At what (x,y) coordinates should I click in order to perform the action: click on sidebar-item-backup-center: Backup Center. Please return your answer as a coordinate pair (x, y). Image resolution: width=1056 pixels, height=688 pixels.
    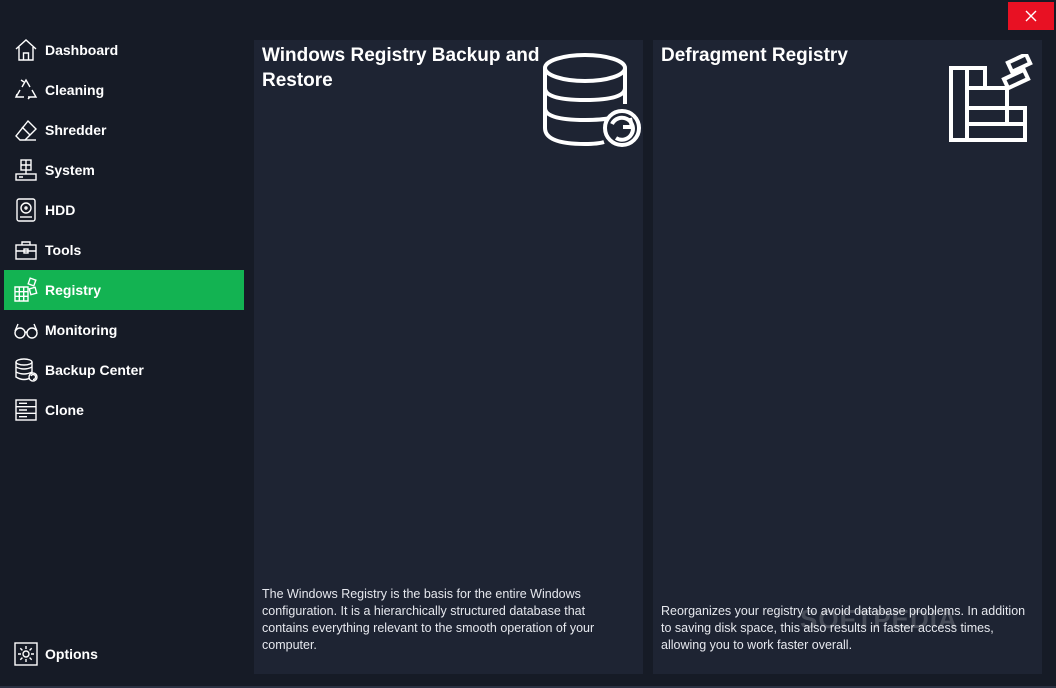
    Looking at the image, I should click on (124, 370).